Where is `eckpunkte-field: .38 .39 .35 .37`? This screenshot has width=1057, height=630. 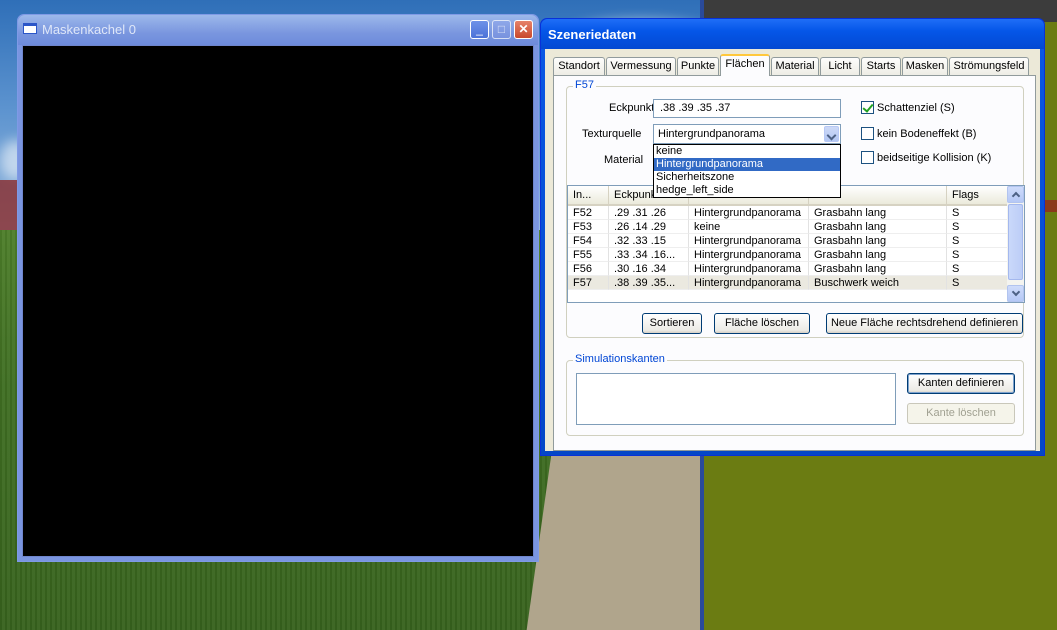
eckpunkte-field: .38 .39 .35 .37 is located at coordinates (747, 108).